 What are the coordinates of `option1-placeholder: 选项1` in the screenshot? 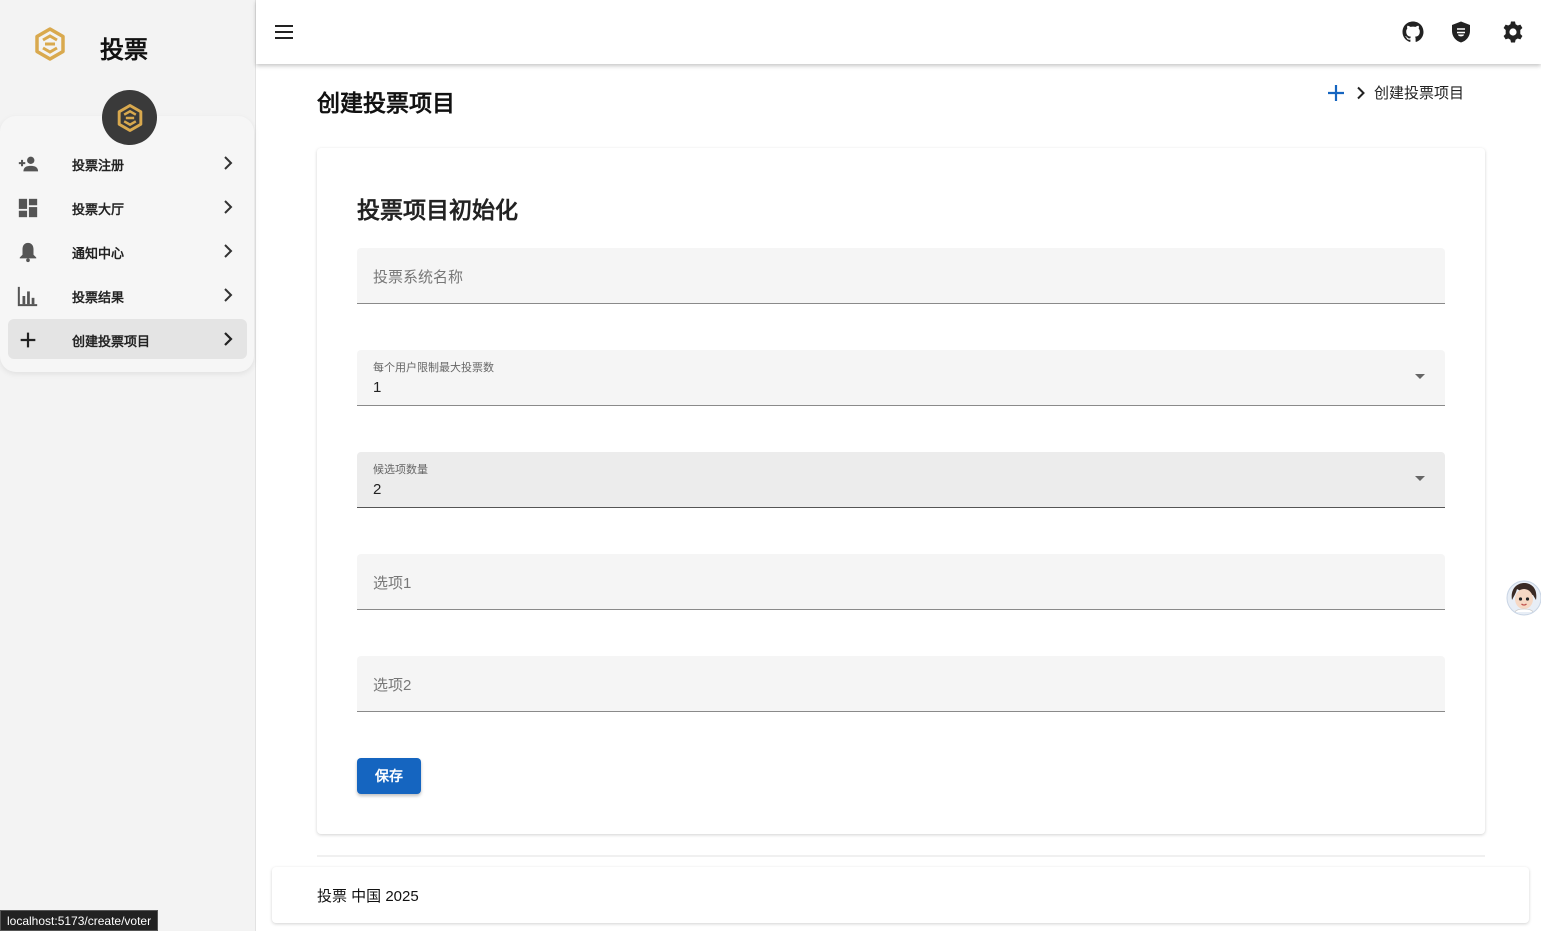 It's located at (392, 583).